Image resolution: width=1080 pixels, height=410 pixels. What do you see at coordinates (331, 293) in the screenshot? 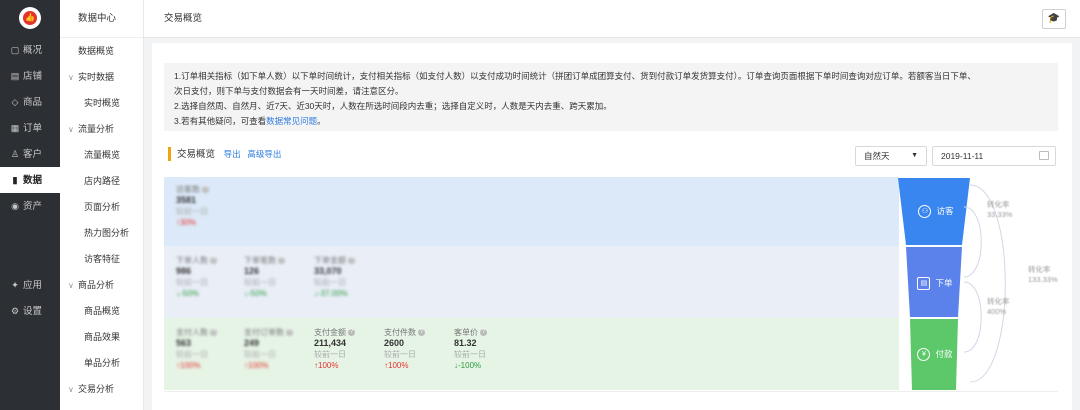
I see `metric-change: ↓-37.00%` at bounding box center [331, 293].